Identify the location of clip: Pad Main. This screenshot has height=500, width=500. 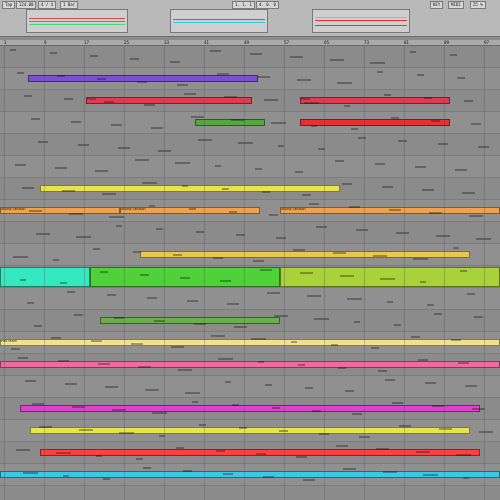
(250, 342).